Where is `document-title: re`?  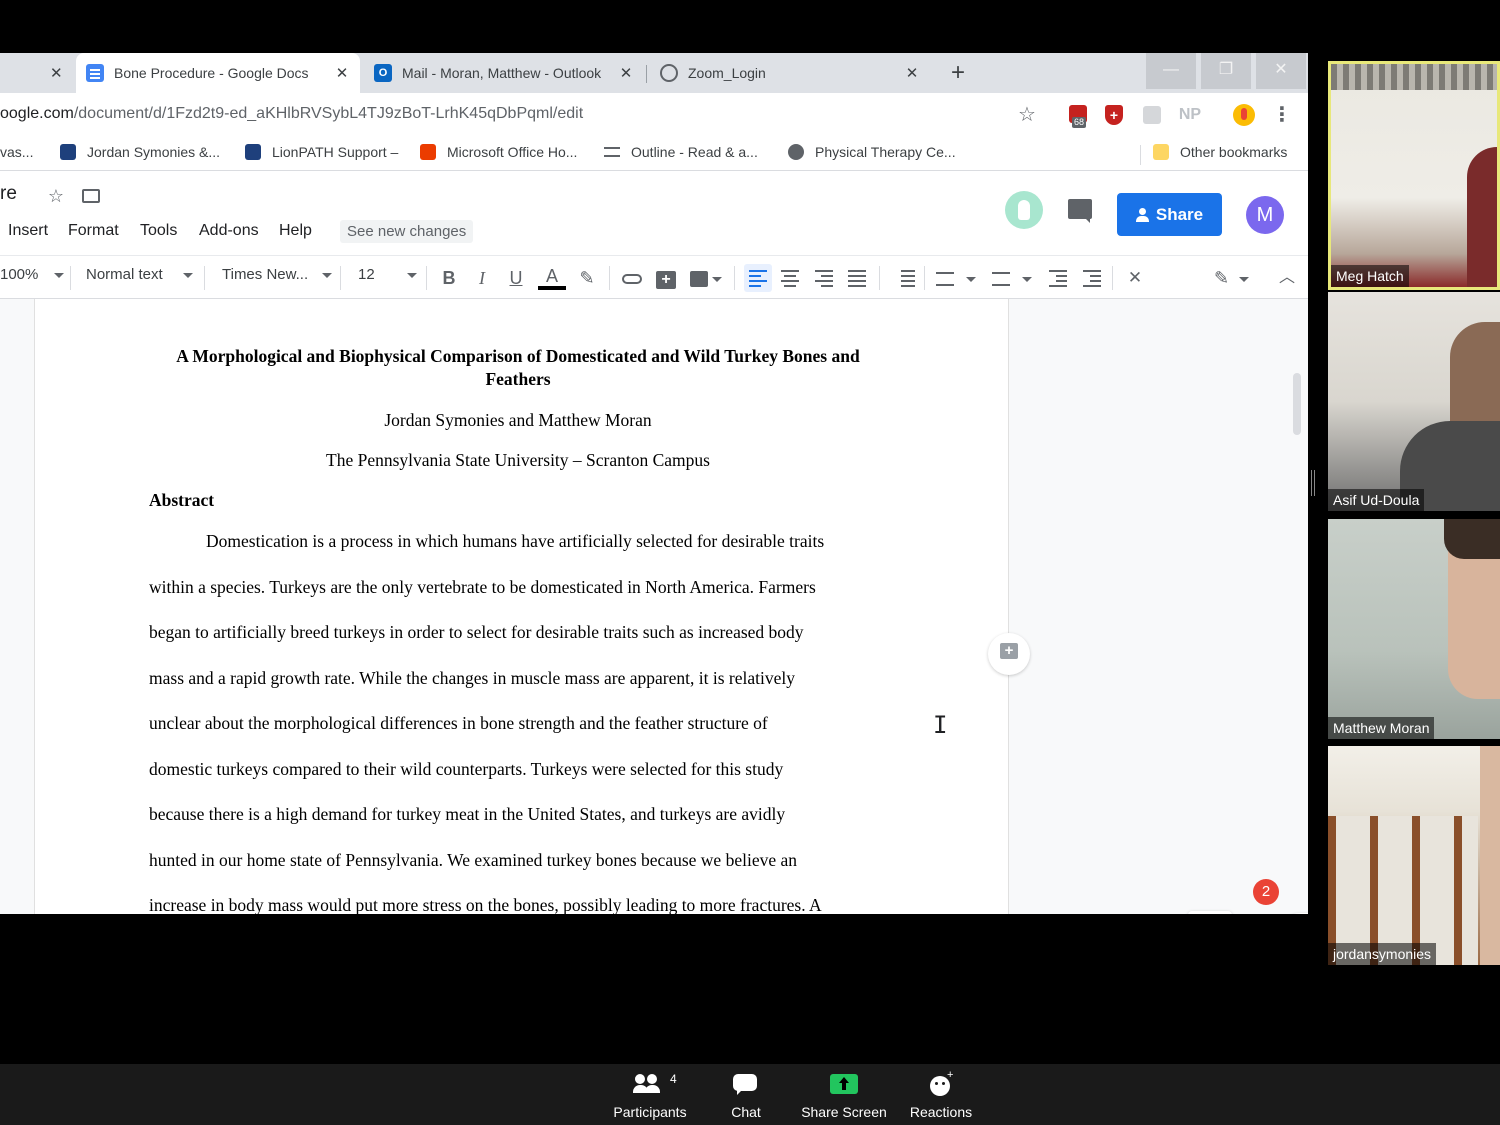 document-title: re is located at coordinates (8, 194).